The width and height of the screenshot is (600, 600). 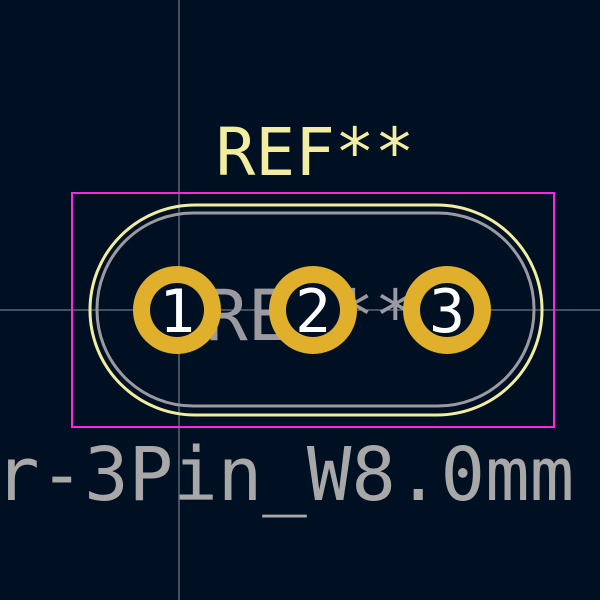 I want to click on pad-1: 1, so click(x=177, y=310).